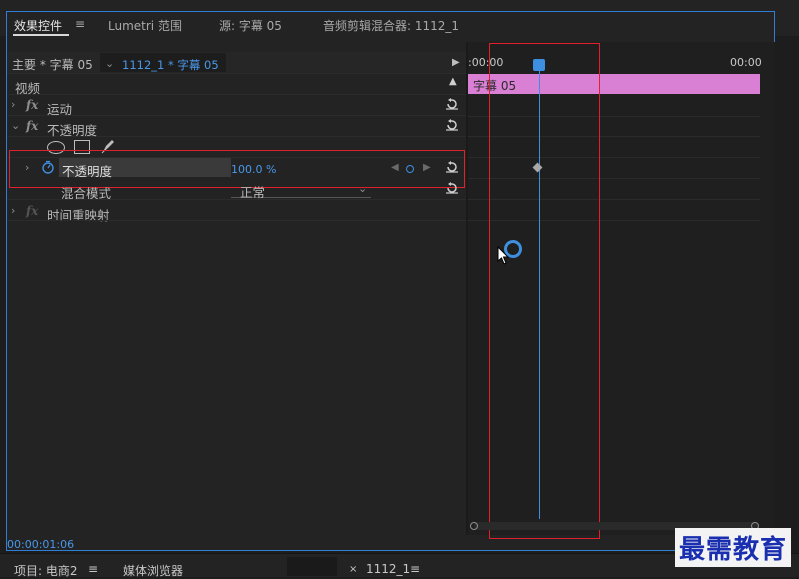  Describe the element at coordinates (236, 105) in the screenshot. I see `effect-row-motion` at that location.